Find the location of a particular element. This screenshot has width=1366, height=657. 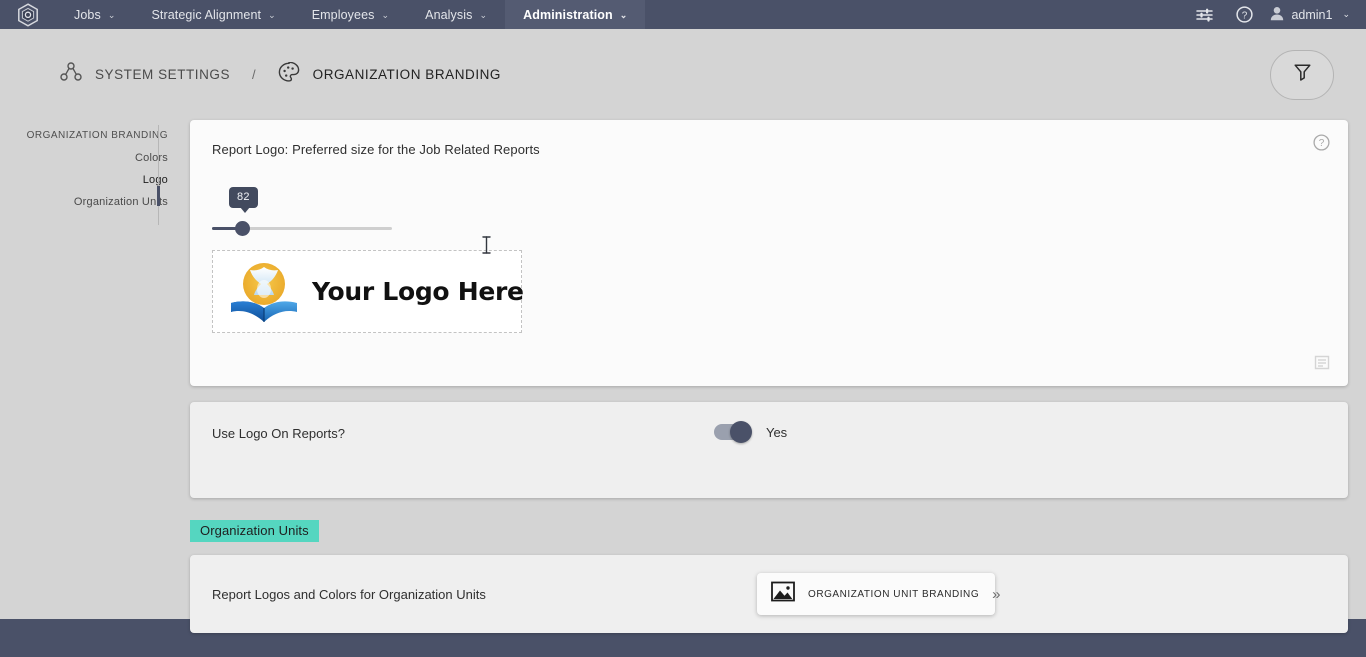

cube-logo-icon is located at coordinates (28, 14).